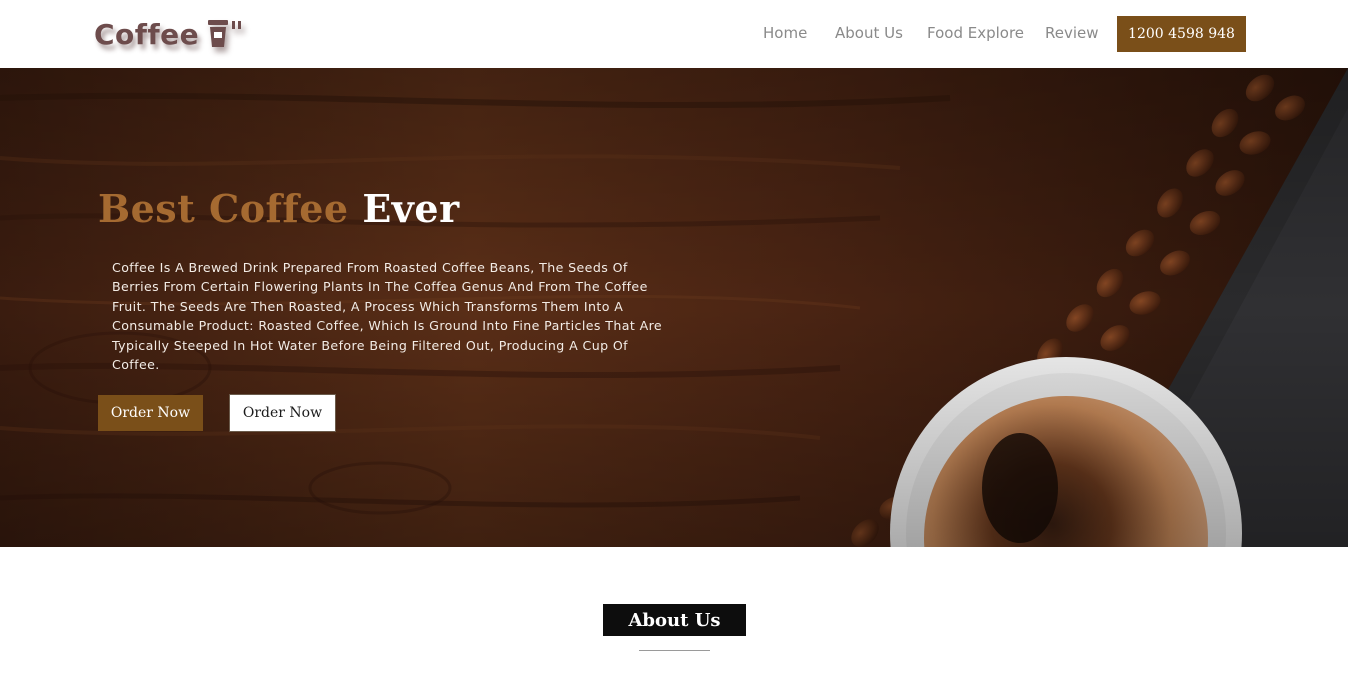  I want to click on nav-link-home: Home, so click(785, 34).